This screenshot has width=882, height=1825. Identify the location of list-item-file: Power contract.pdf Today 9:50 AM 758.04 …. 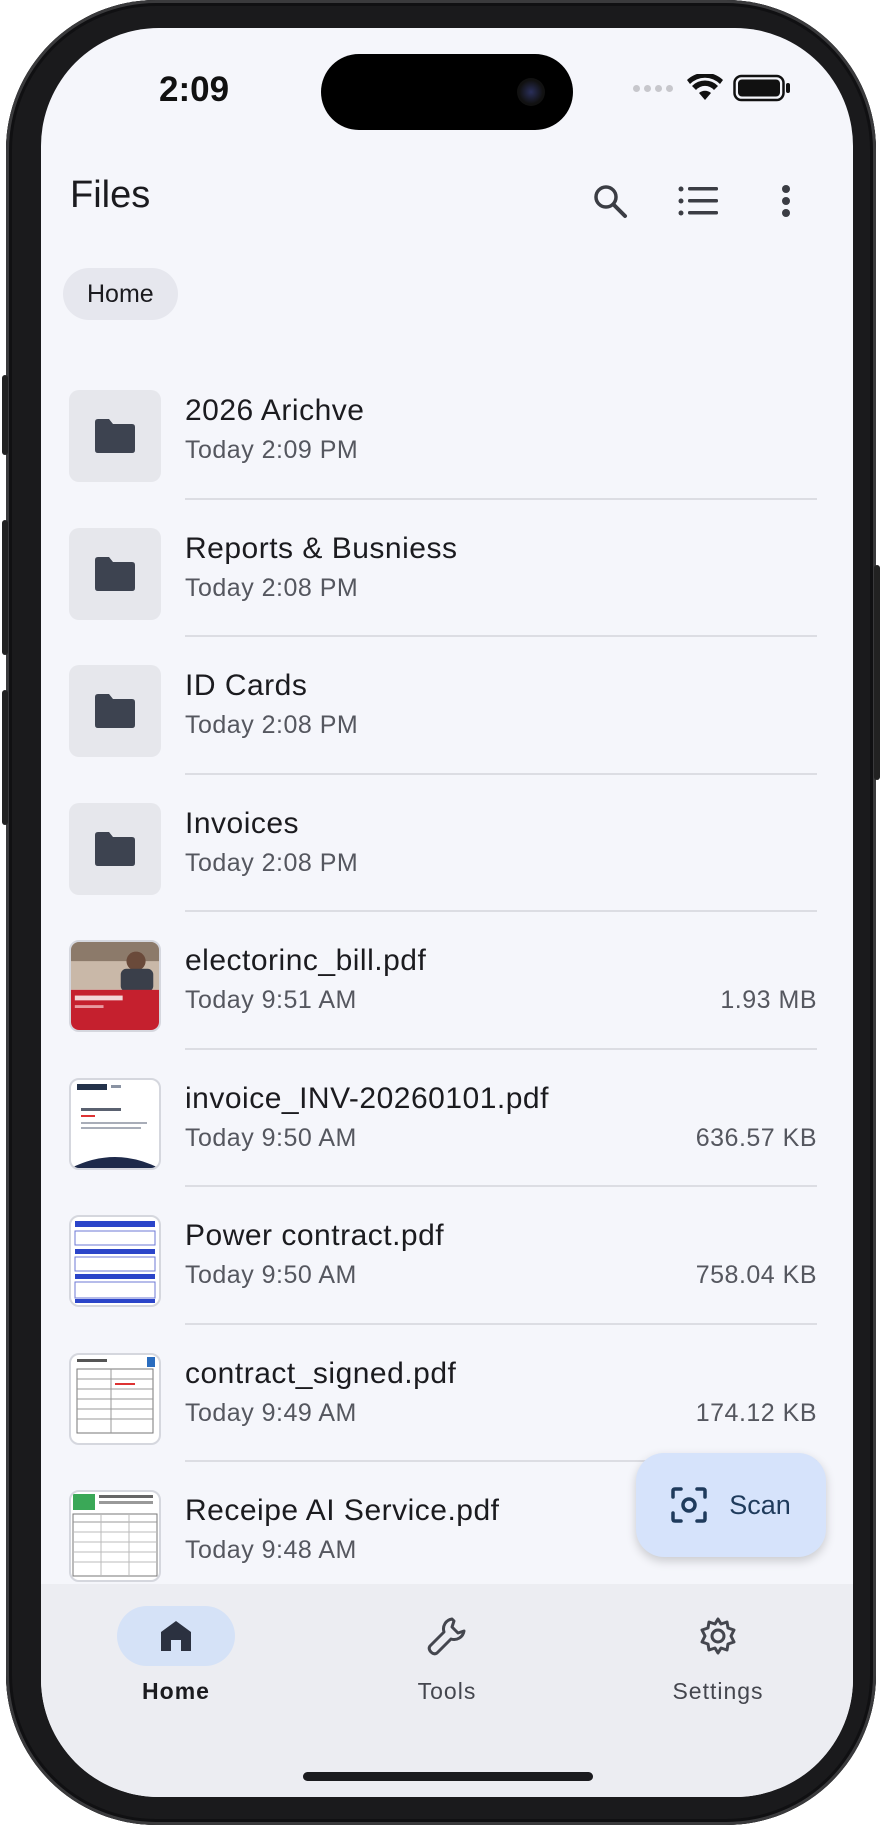
(447, 1256).